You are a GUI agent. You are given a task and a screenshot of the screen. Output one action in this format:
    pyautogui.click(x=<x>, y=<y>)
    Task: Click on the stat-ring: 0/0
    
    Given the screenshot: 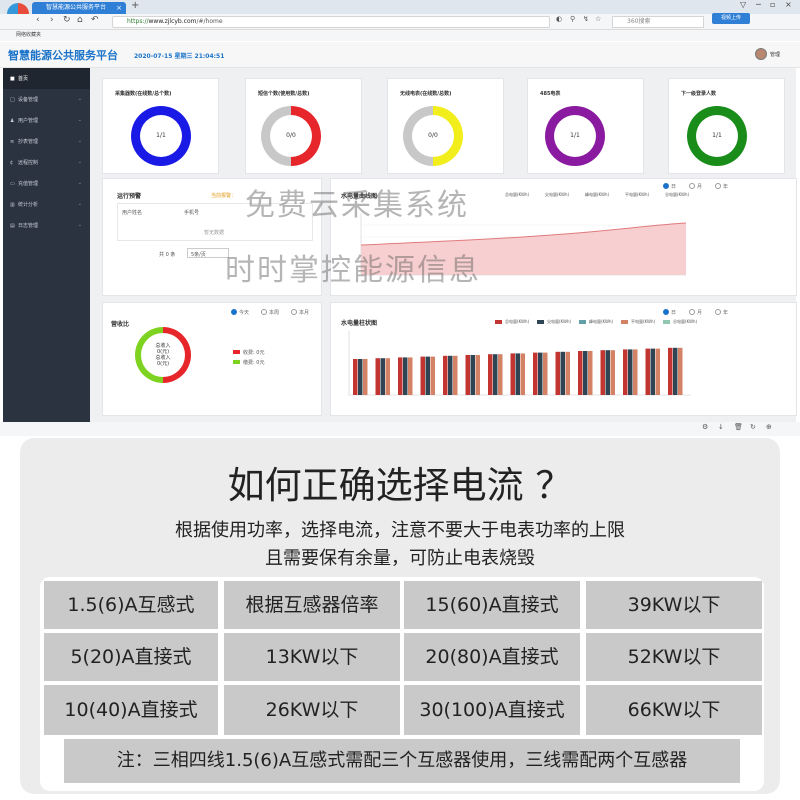 What is the action you would take?
    pyautogui.click(x=433, y=136)
    